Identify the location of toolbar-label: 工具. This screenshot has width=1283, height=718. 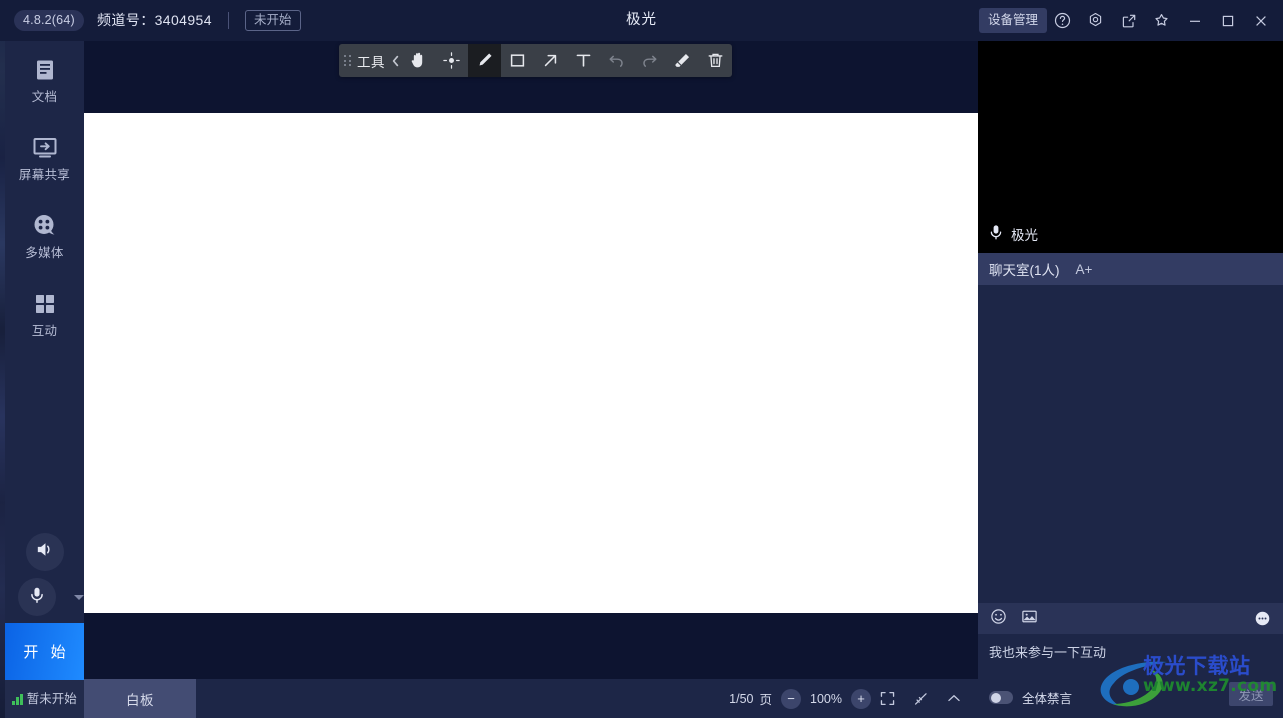
(371, 62).